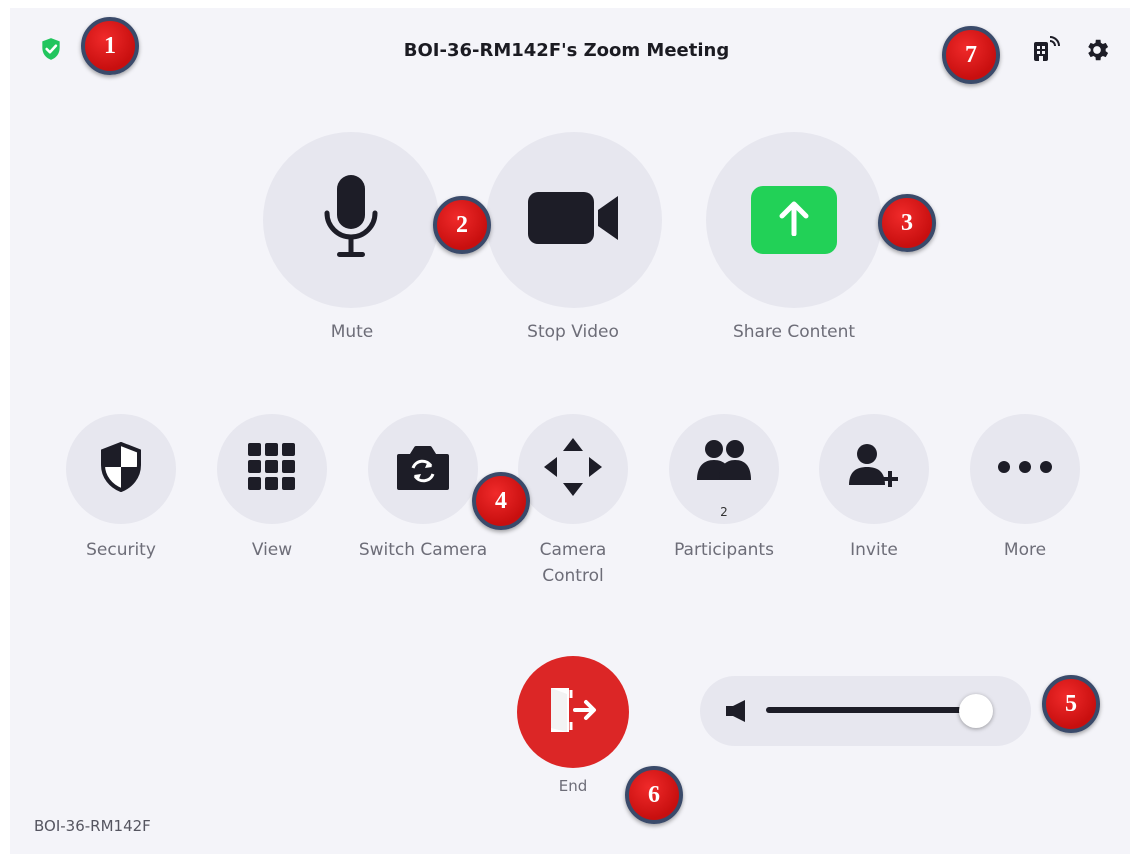 This screenshot has height=861, width=1133. I want to click on view-button, so click(272, 469).